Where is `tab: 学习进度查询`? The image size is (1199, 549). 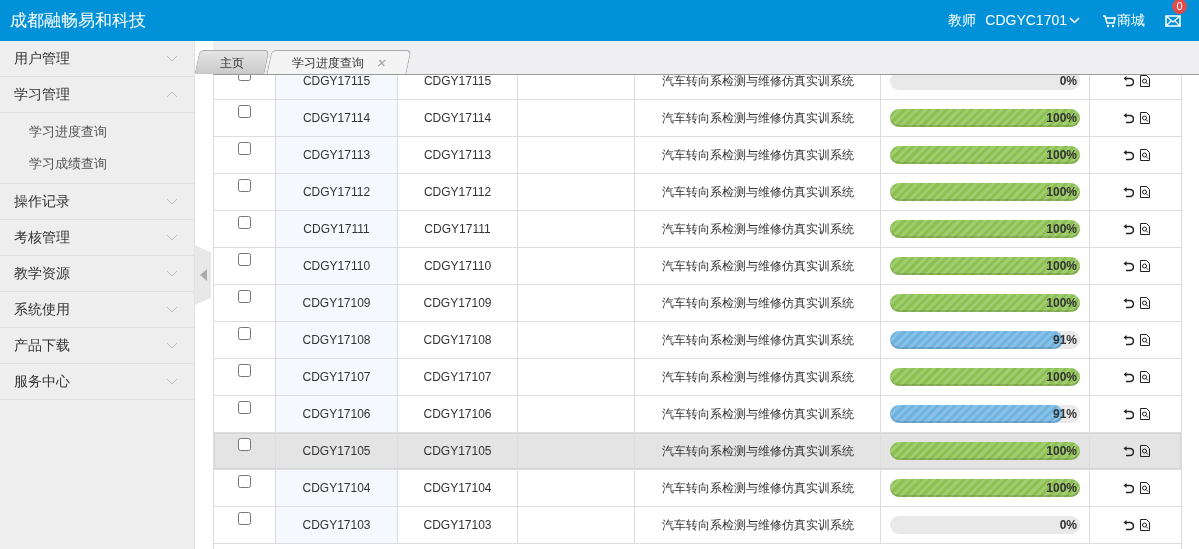
tab: 学习进度查询 is located at coordinates (339, 62).